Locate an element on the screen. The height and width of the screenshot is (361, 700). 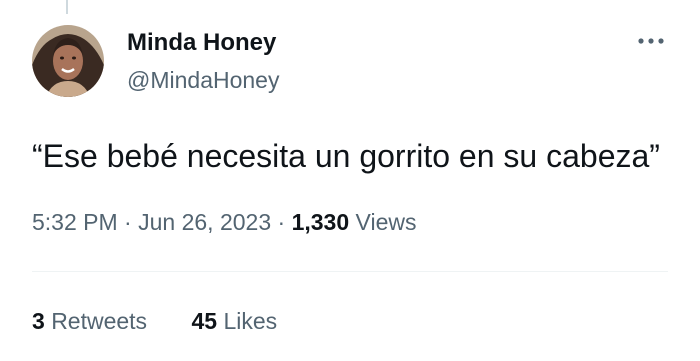
likes-stat-link: 45 Likes is located at coordinates (234, 321).